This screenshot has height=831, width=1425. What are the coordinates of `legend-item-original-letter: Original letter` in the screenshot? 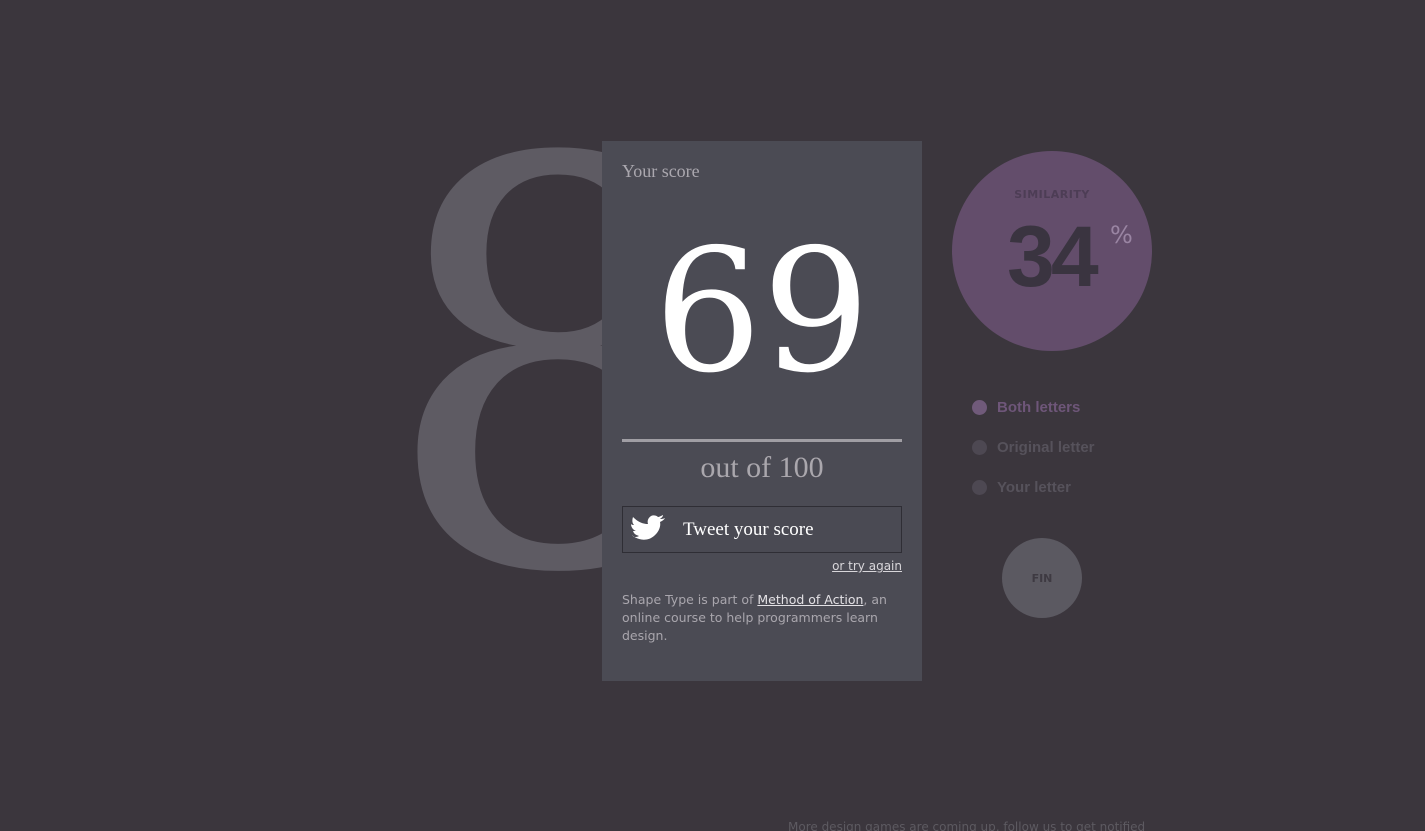 It's located at (1033, 447).